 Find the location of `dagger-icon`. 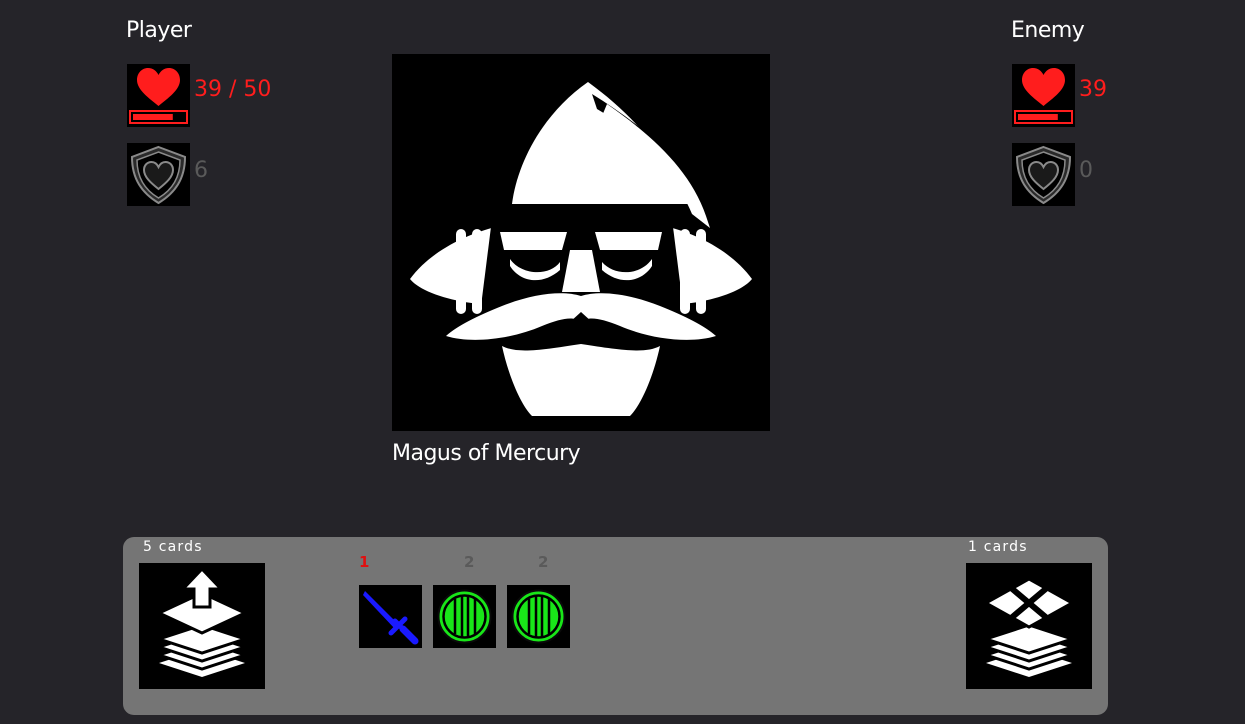

dagger-icon is located at coordinates (391, 618).